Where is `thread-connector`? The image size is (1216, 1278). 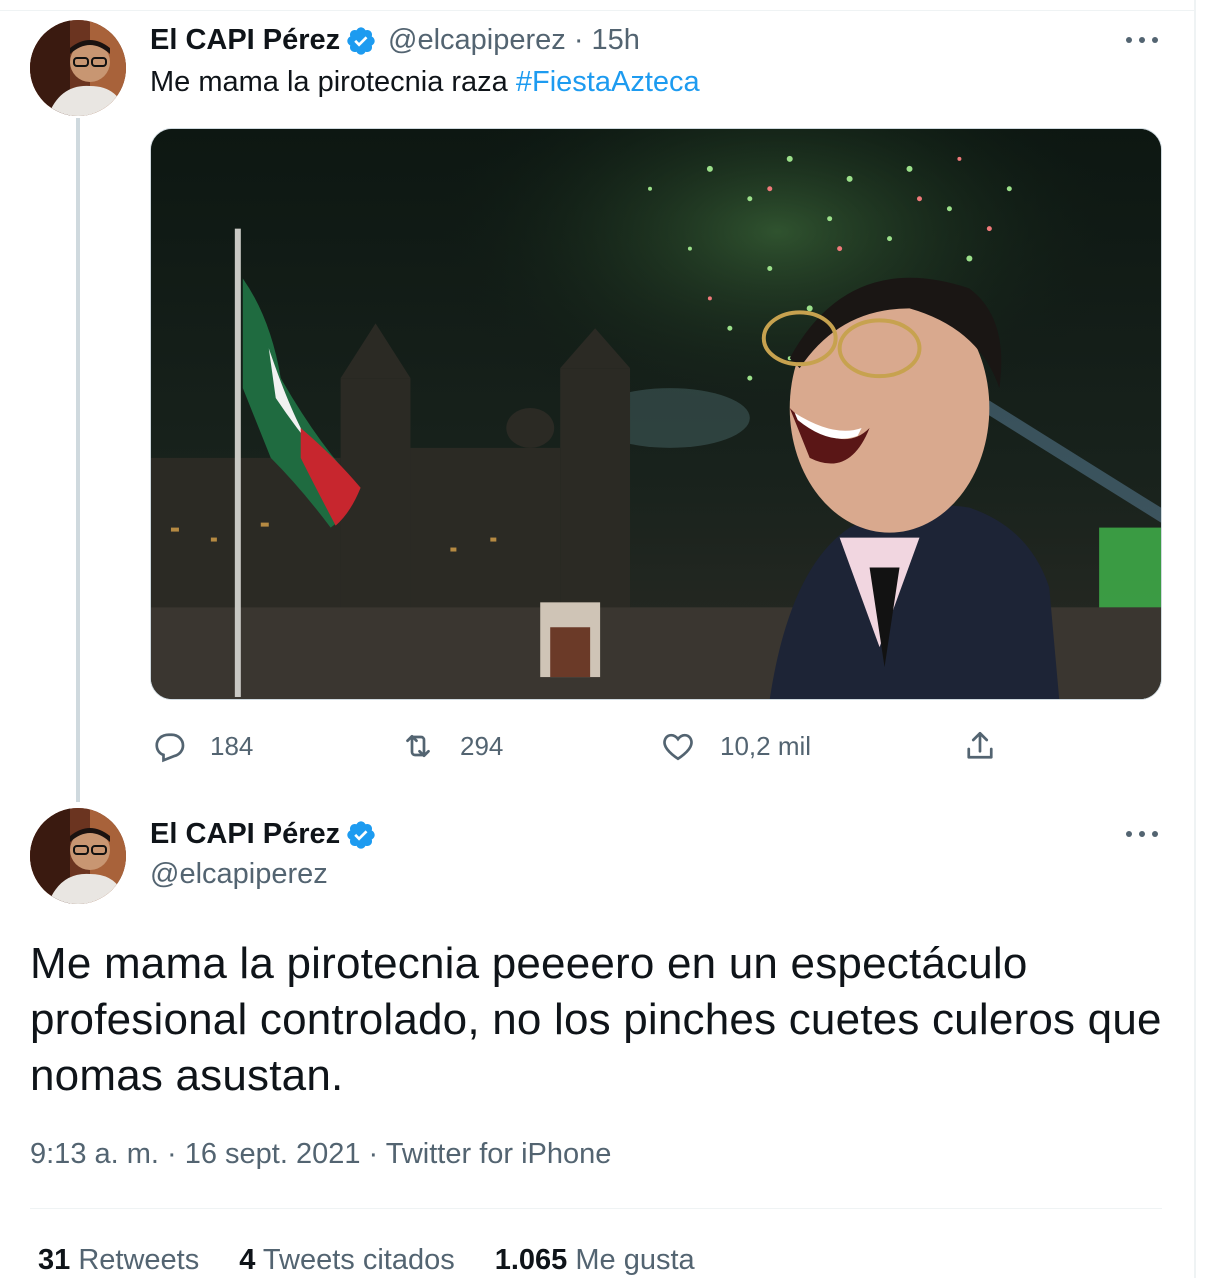
thread-connector is located at coordinates (78, 460).